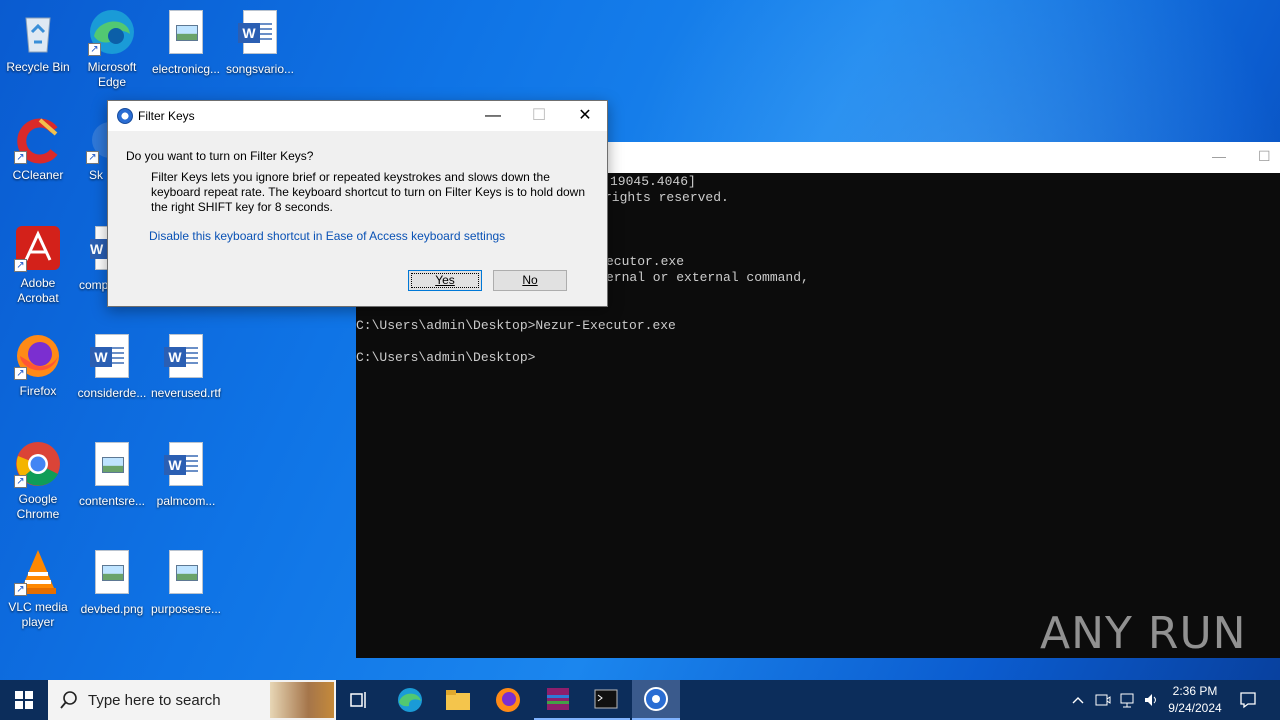  I want to click on desktop-icon-recycle-bin: Recycle Bin, so click(38, 41).